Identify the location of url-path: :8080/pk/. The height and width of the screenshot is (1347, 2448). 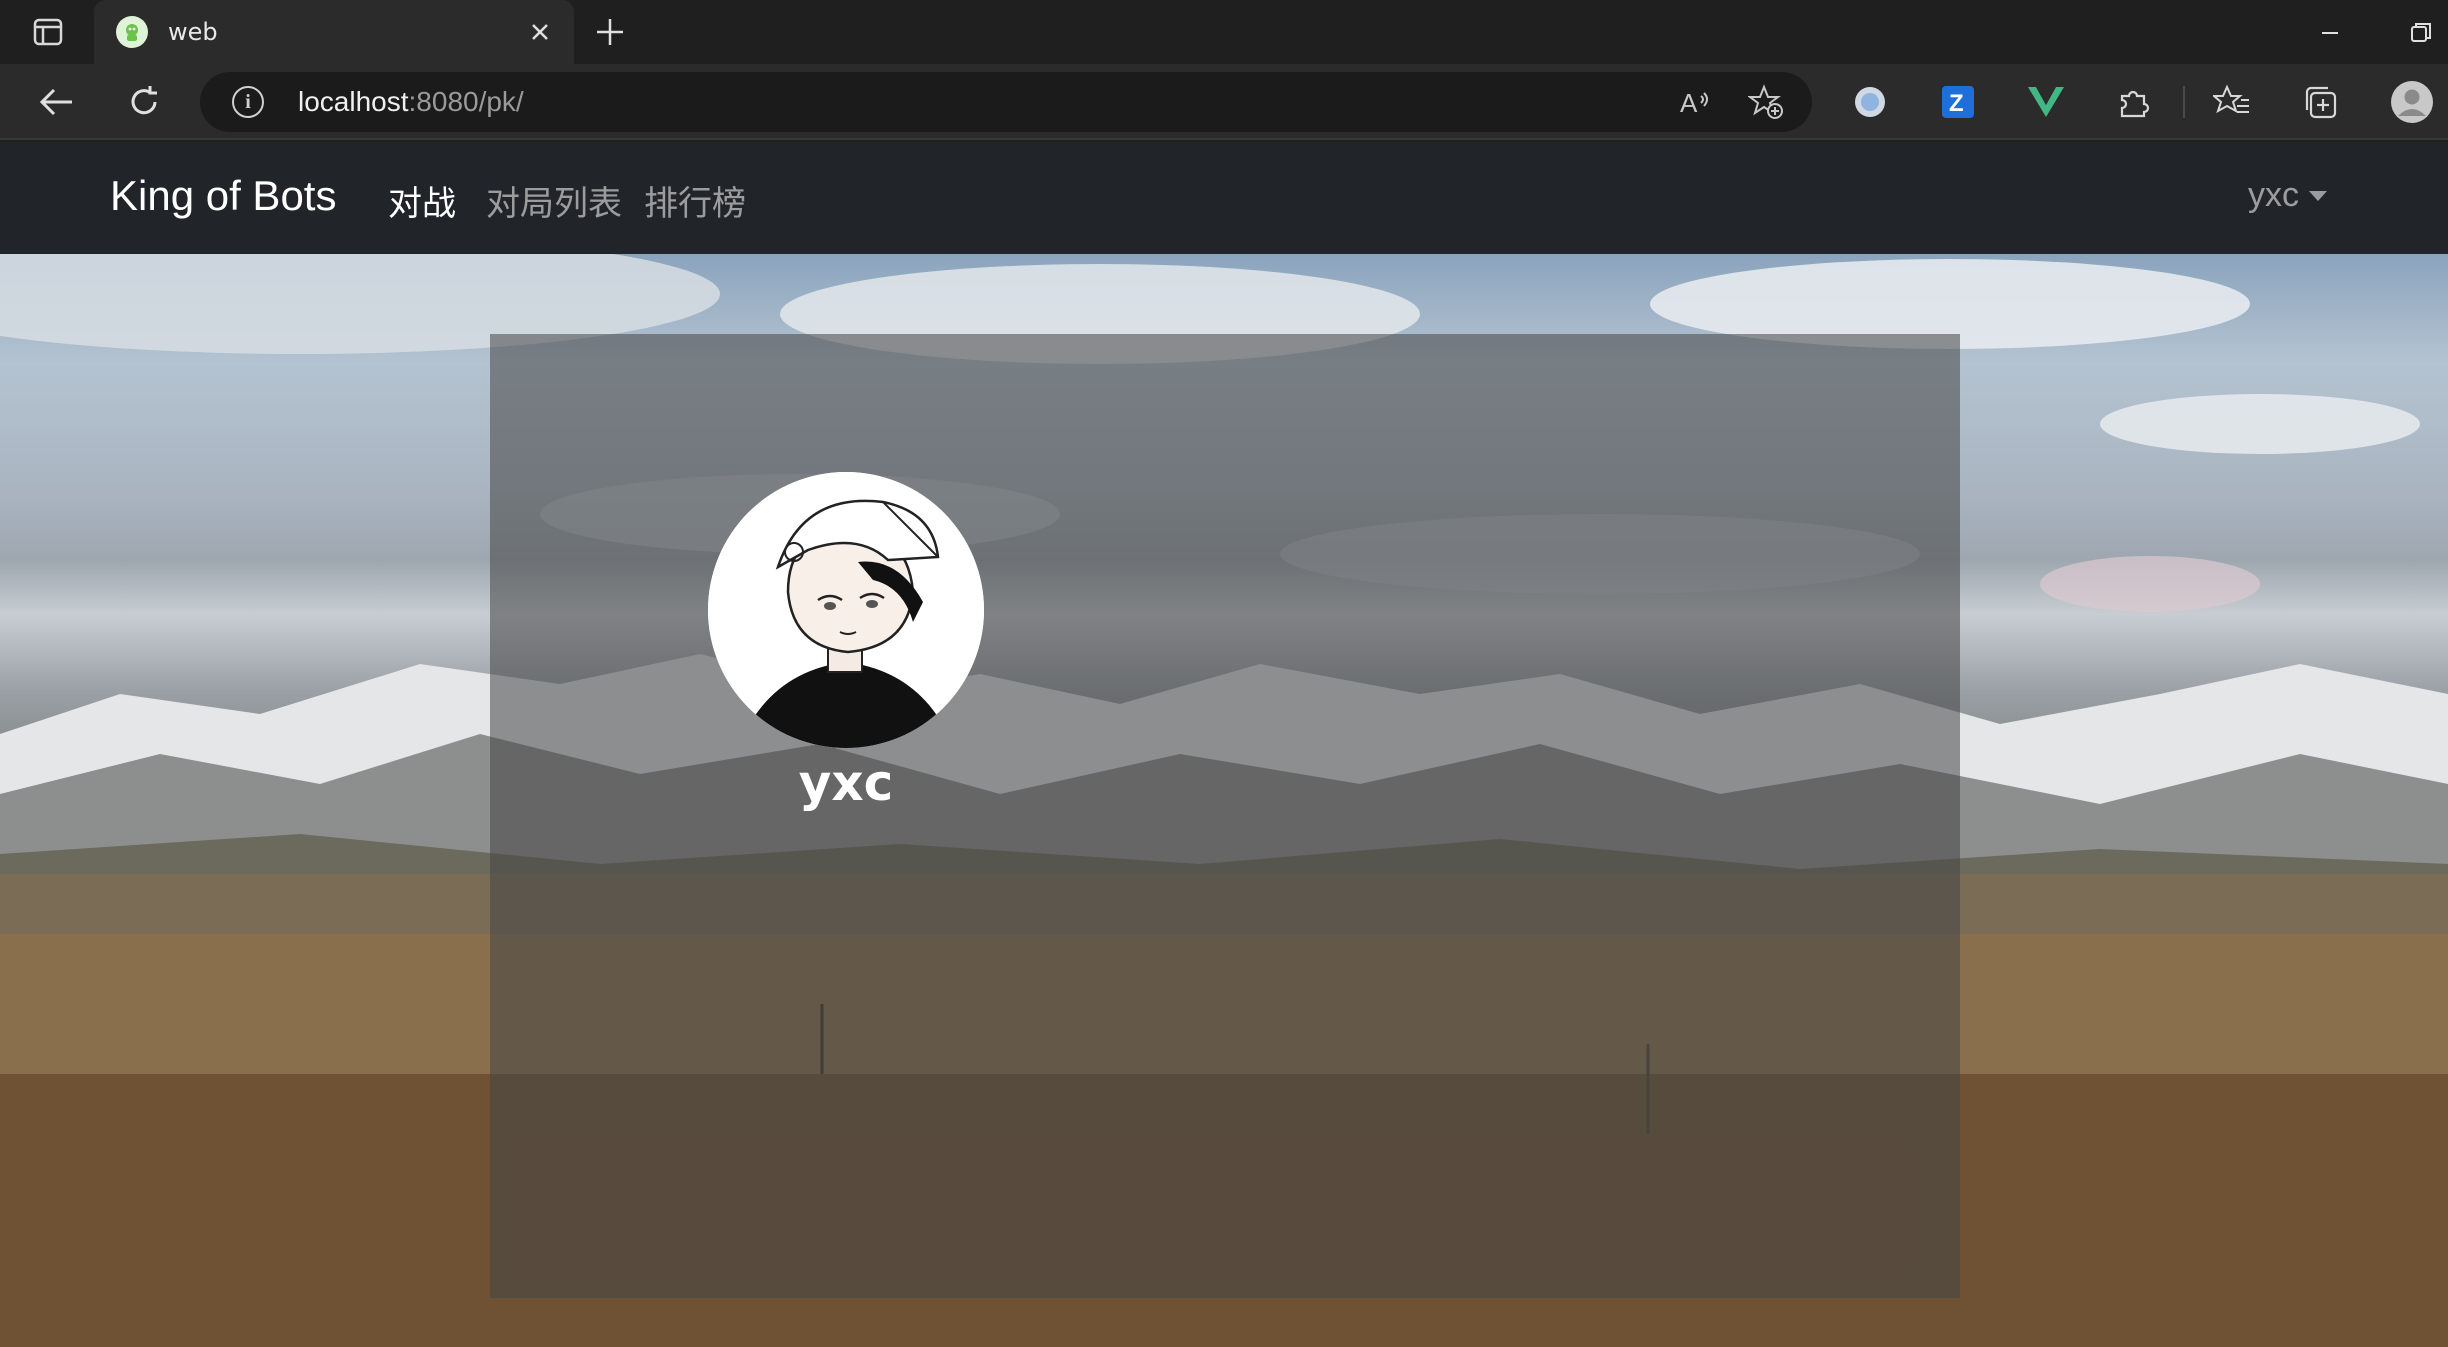
(466, 101).